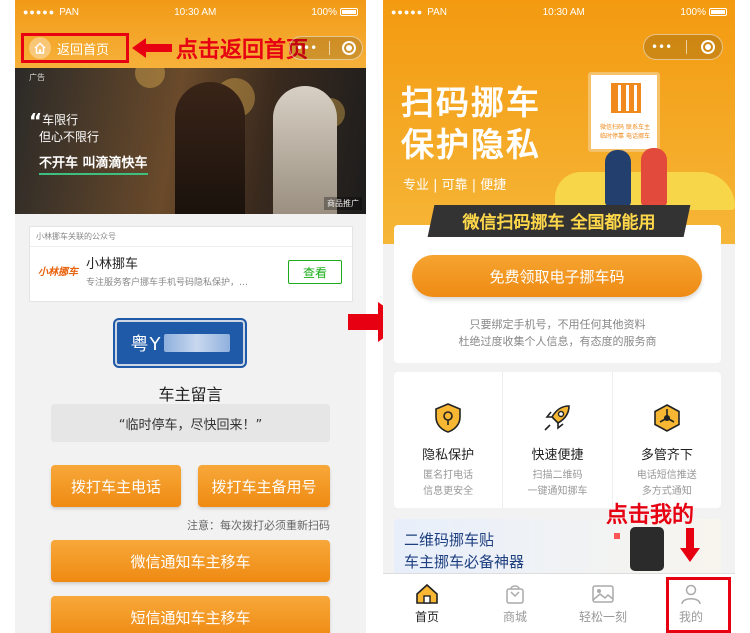 The height and width of the screenshot is (633, 750). Describe the element at coordinates (58, 272) in the screenshot. I see `xiaolin-logo: 小林挪车` at that location.